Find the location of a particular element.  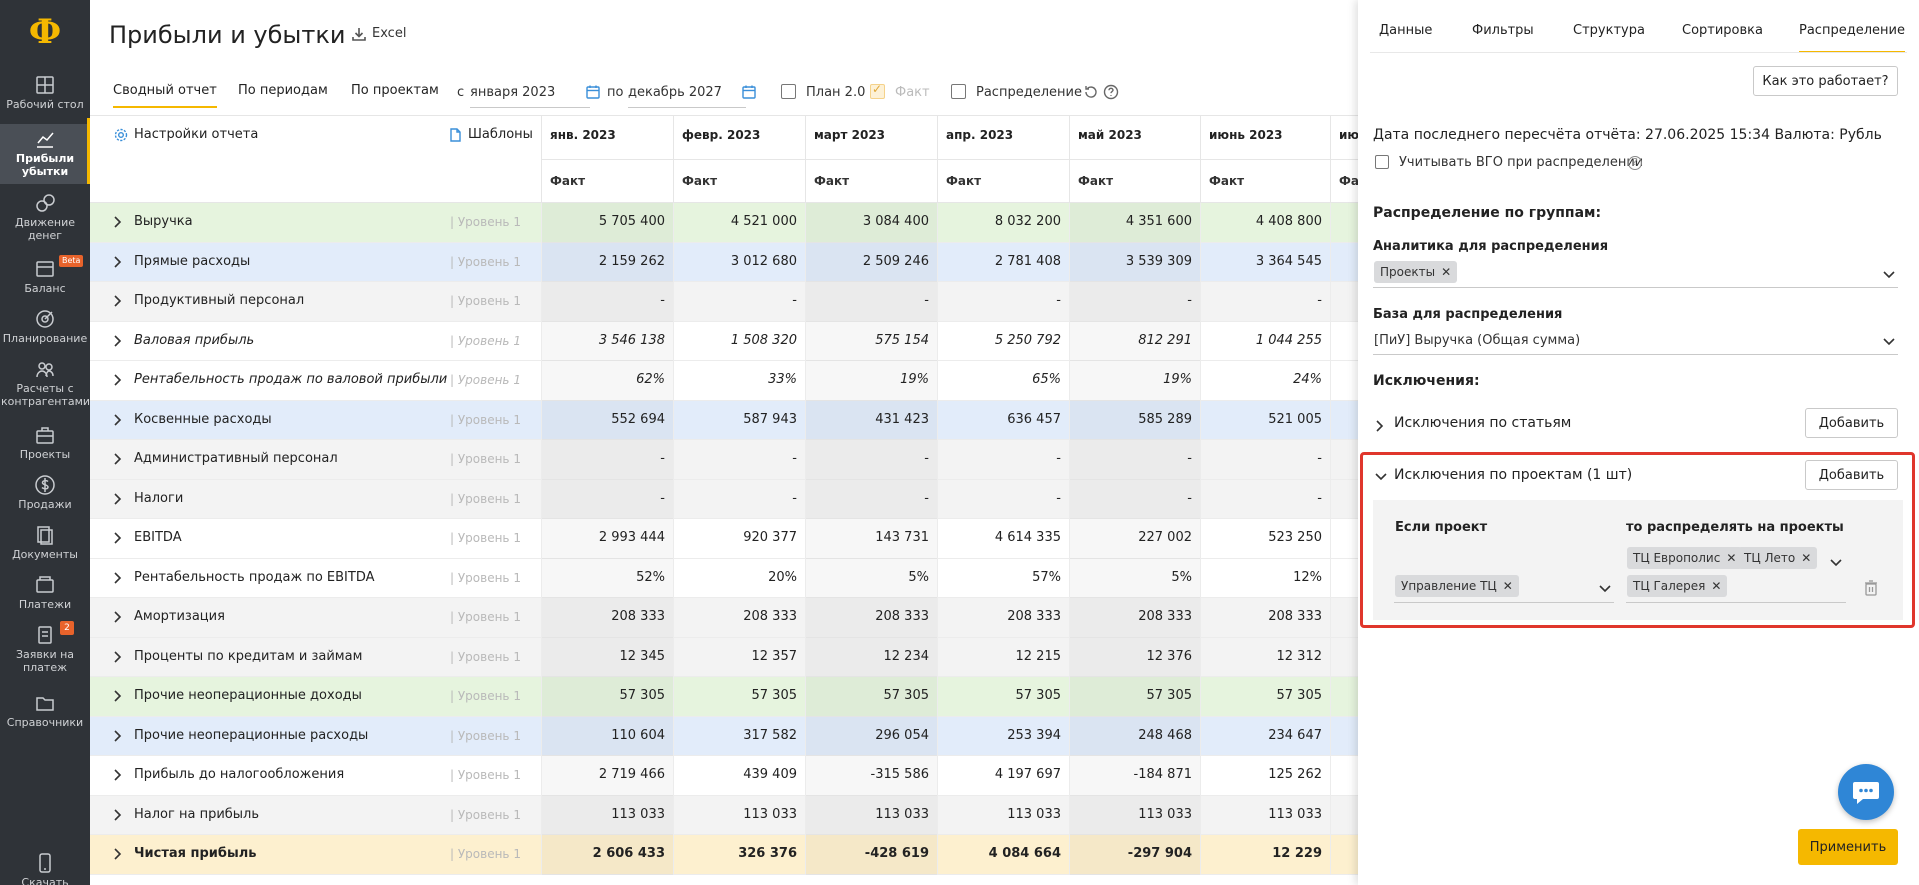

table-cell: 4 197 697 is located at coordinates (1003, 776).